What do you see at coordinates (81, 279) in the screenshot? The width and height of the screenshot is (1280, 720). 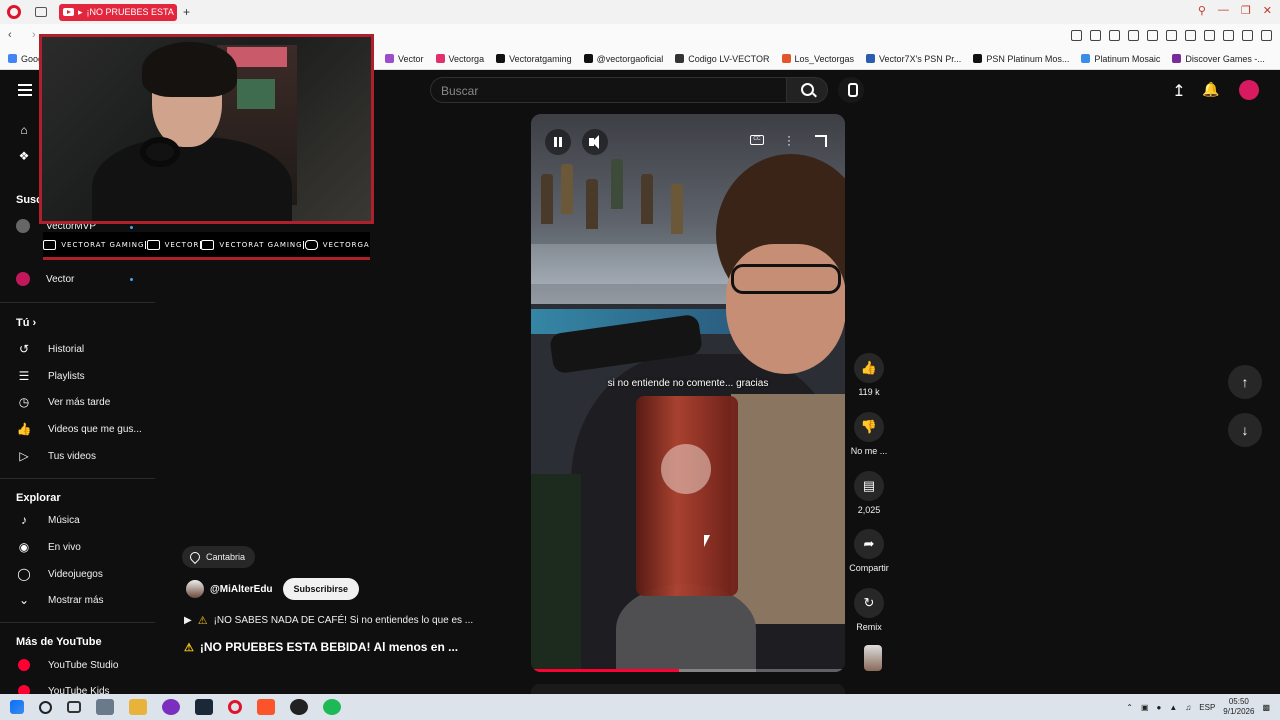 I see `subscription-item: Vector` at bounding box center [81, 279].